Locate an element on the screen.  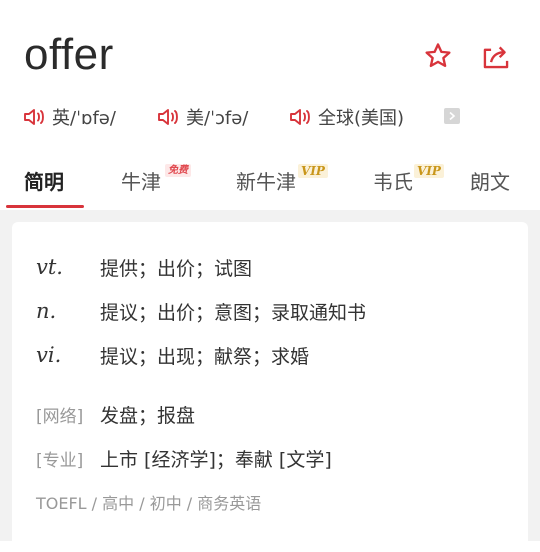
definition-text: 提供；出价；试图 is located at coordinates (176, 268).